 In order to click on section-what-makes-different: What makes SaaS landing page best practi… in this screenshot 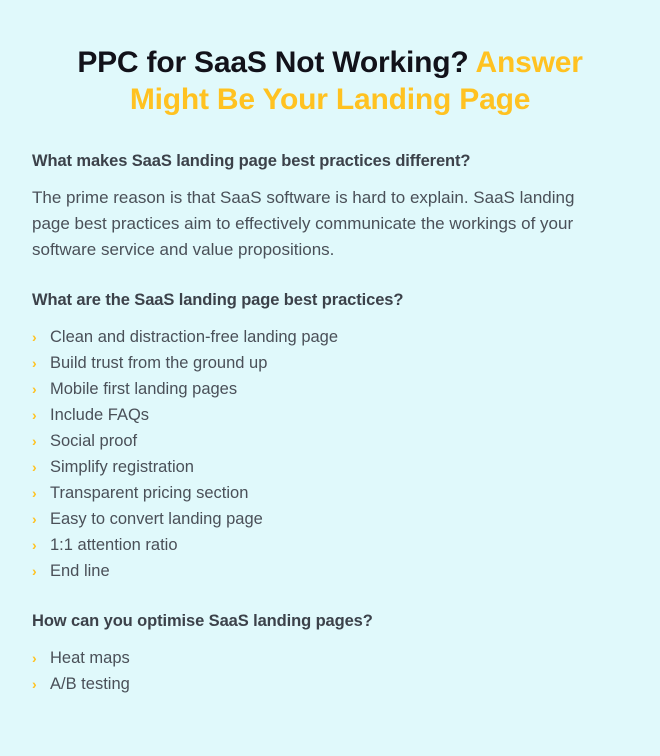, I will do `click(330, 207)`.